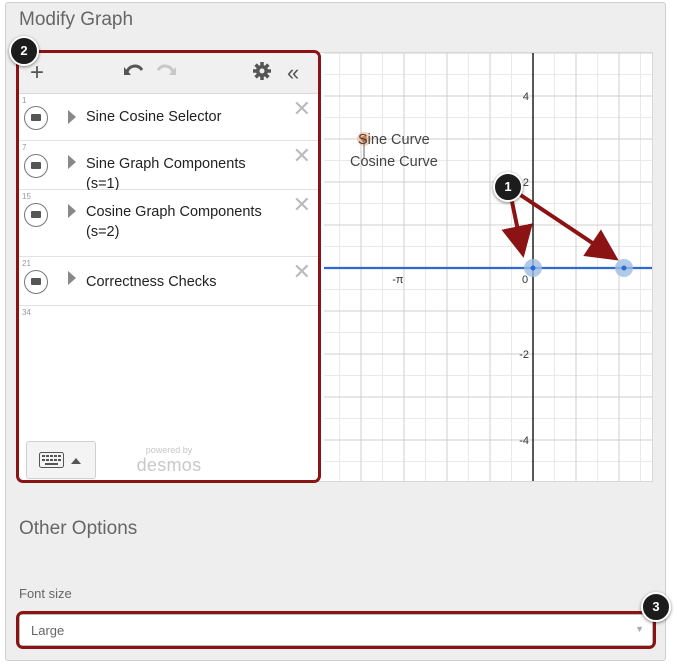 Image resolution: width=677 pixels, height=669 pixels. What do you see at coordinates (45, 593) in the screenshot?
I see `font-size-label: Font size` at bounding box center [45, 593].